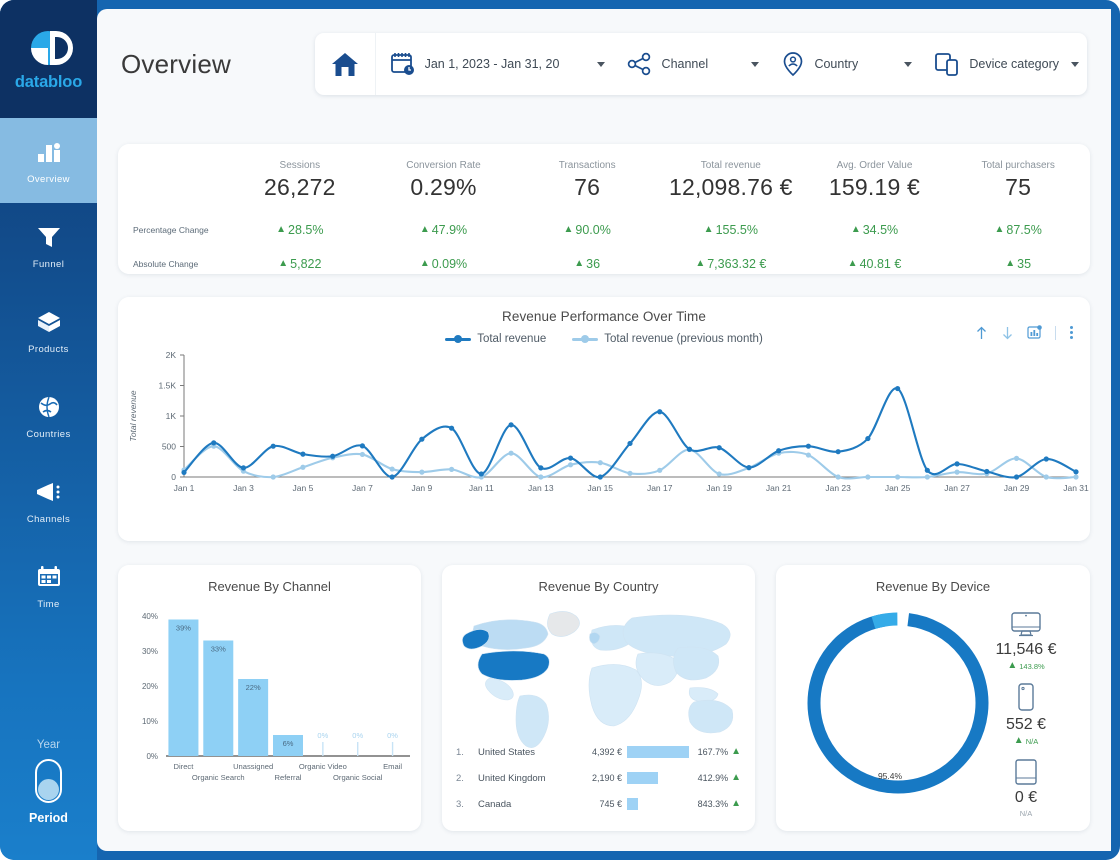 The image size is (1120, 860). Describe the element at coordinates (1007, 333) in the screenshot. I see `sort-desc-icon` at that location.